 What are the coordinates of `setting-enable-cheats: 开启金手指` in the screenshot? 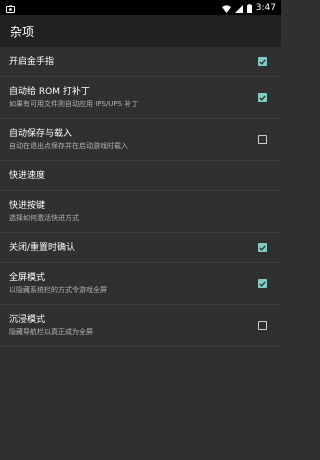 It's located at (140, 62).